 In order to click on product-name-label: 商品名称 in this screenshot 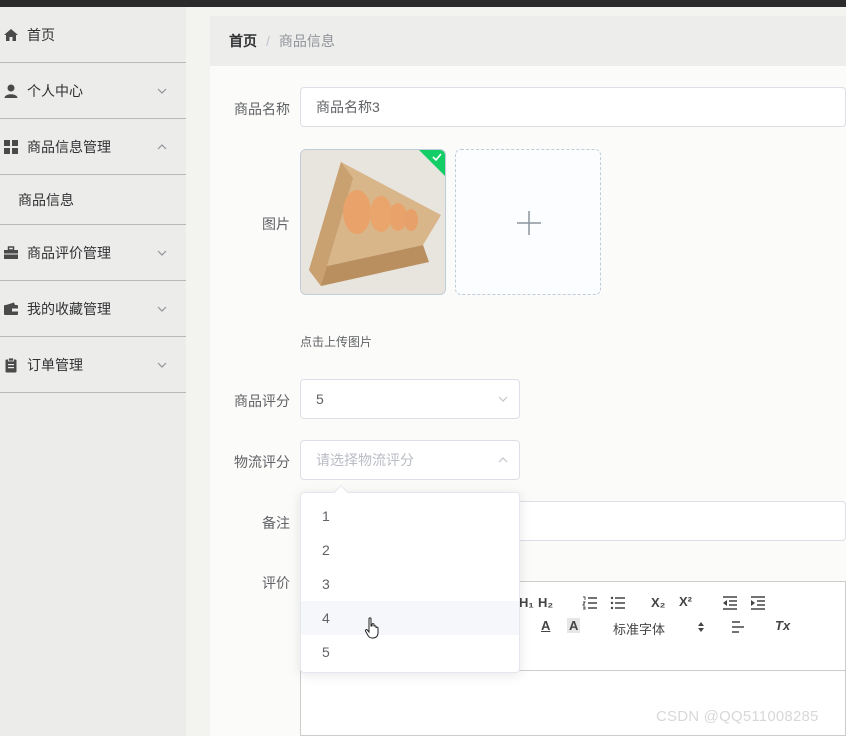, I will do `click(262, 109)`.